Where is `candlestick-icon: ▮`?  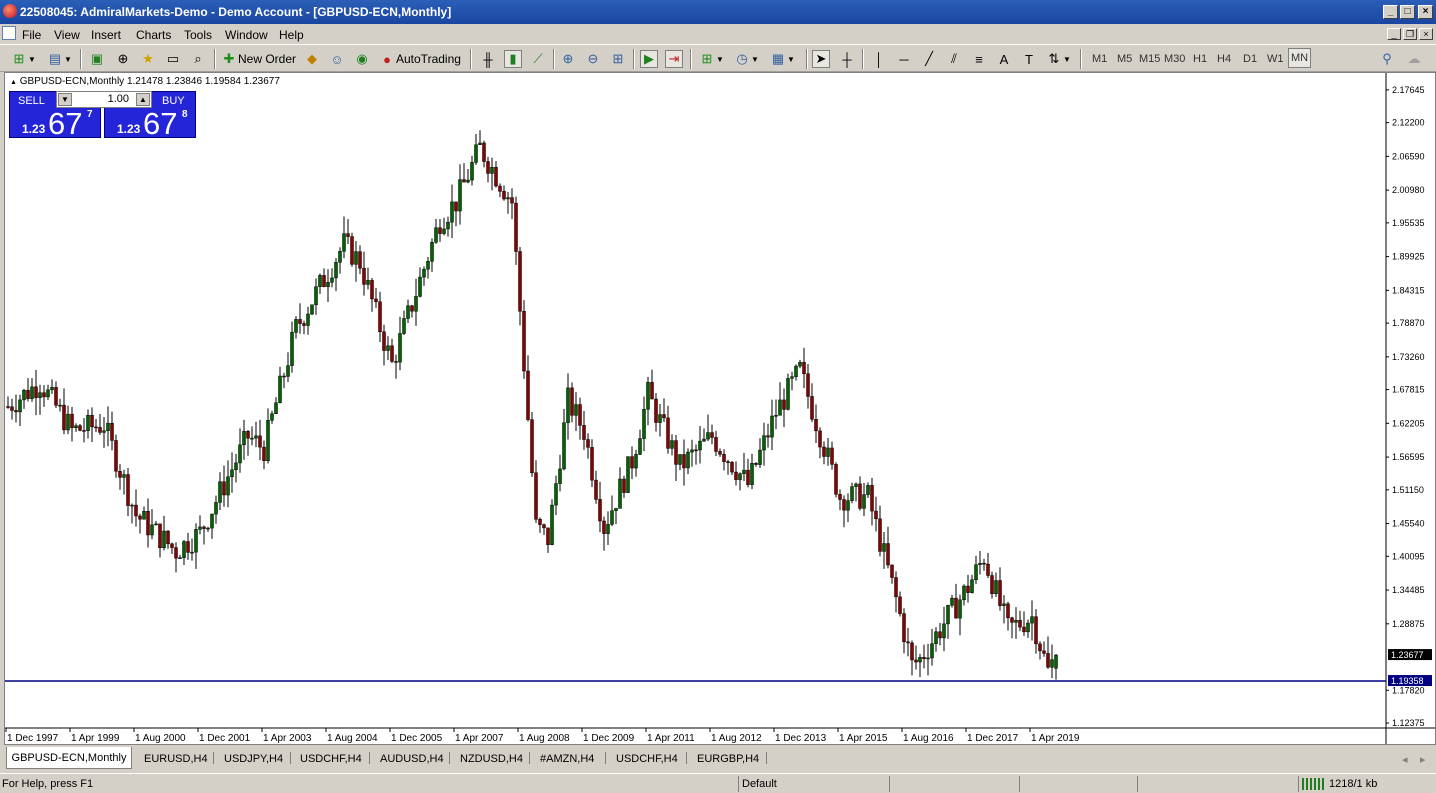 candlestick-icon: ▮ is located at coordinates (513, 59).